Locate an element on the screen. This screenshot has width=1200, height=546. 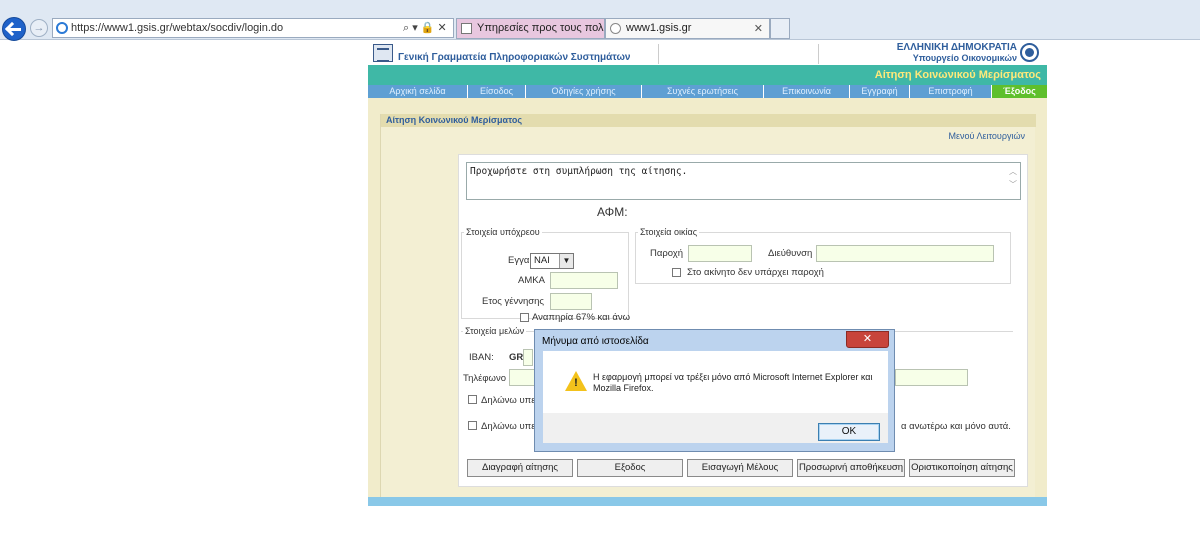
back-button is located at coordinates (14, 29).